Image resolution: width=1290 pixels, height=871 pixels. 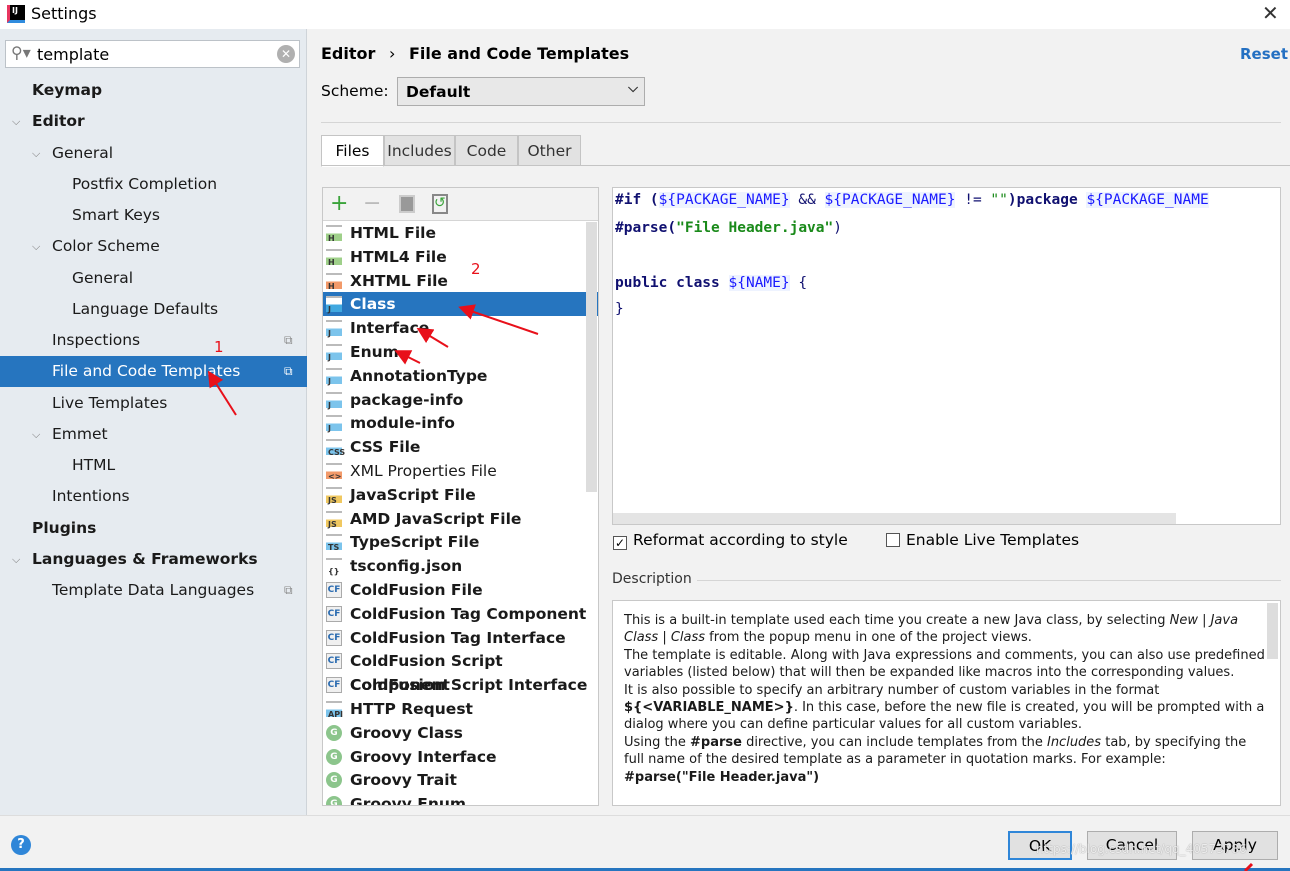 I want to click on template-item: J AnnotationType, so click(x=460, y=376).